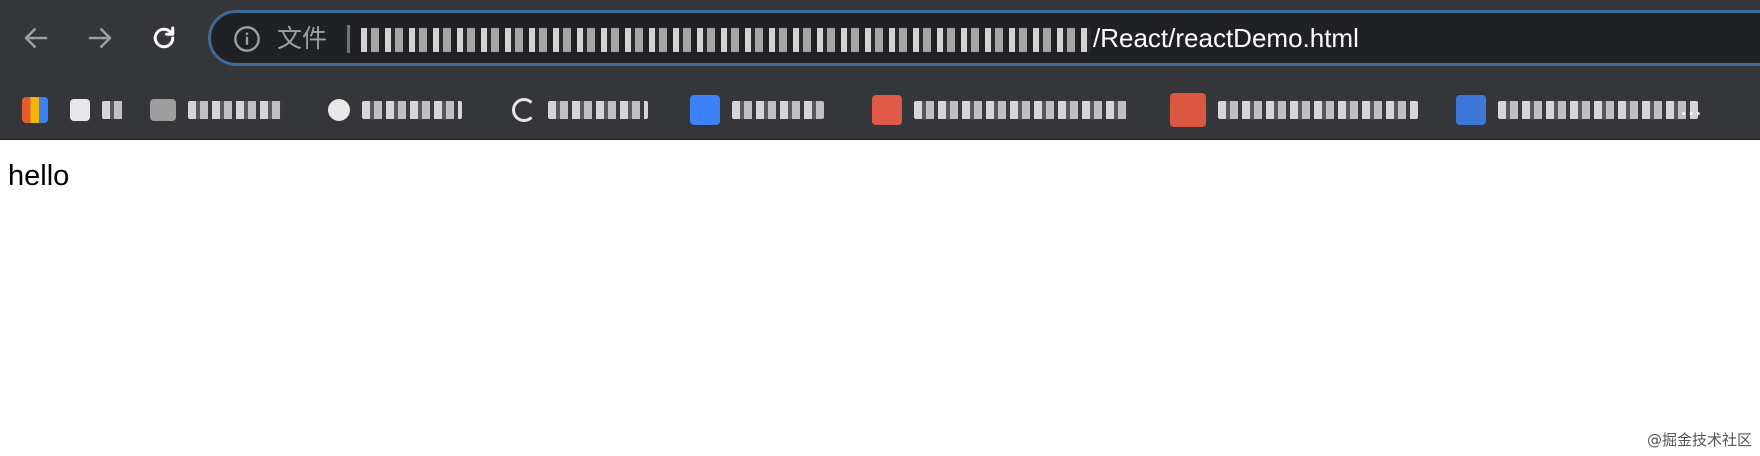  Describe the element at coordinates (887, 110) in the screenshot. I see `red-square-icon` at that location.